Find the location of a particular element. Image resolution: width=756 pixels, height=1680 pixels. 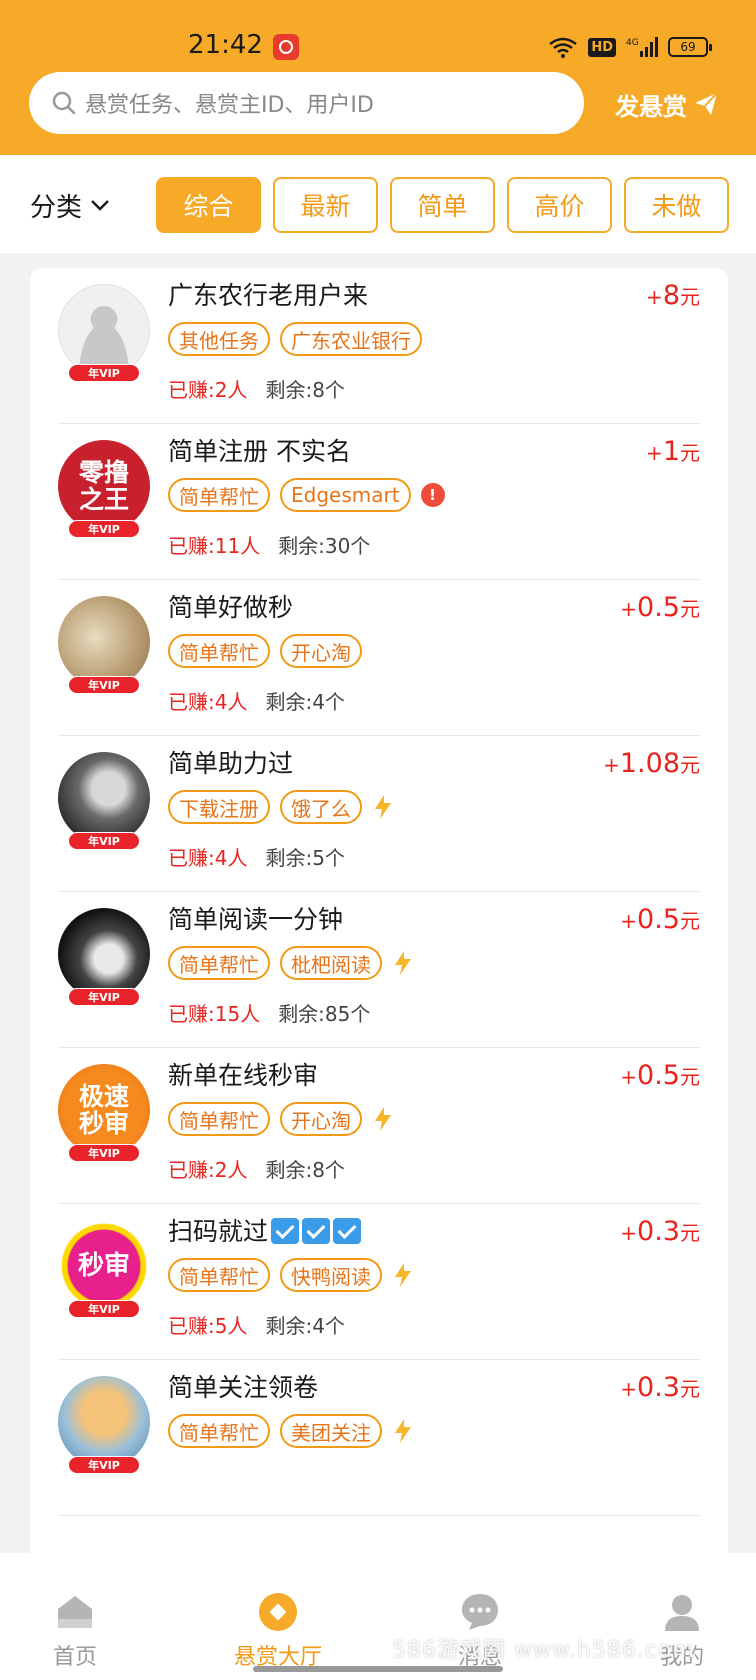

task-tags: 简单帮忙 Edgesmart! is located at coordinates (306, 495).